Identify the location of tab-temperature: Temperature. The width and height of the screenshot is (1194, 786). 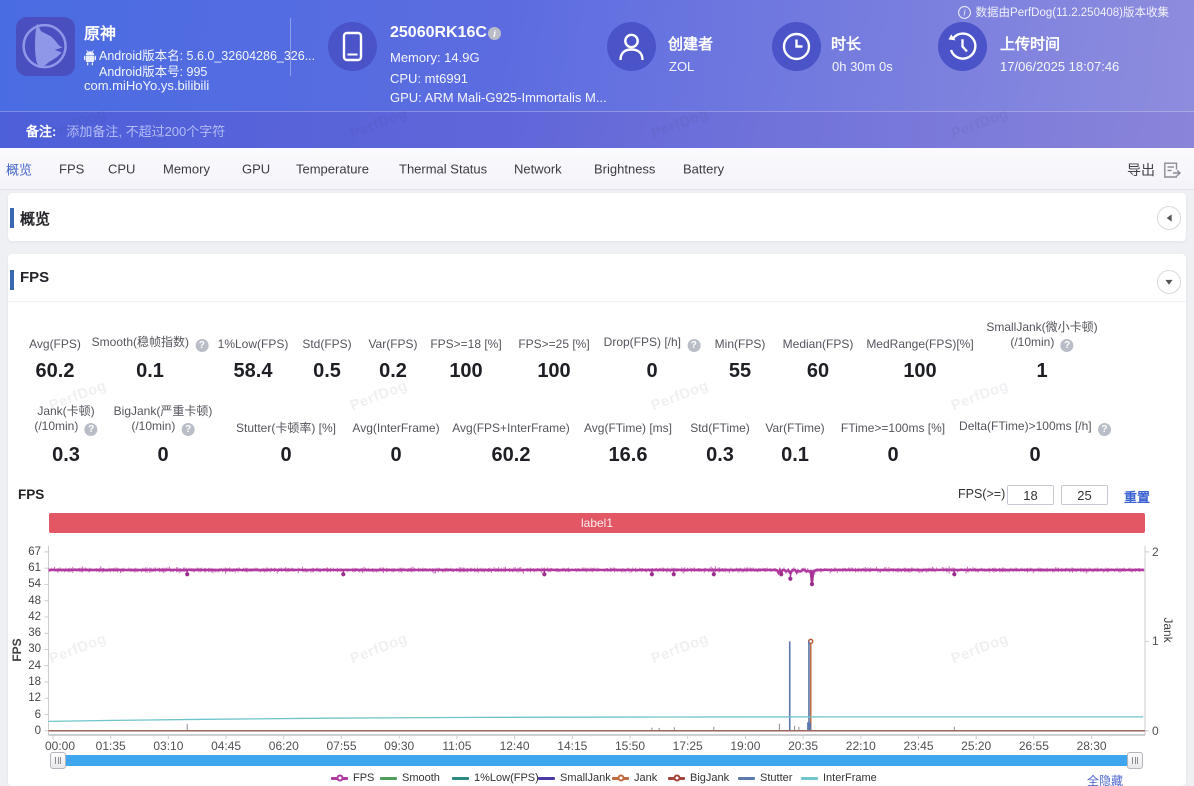
(332, 168).